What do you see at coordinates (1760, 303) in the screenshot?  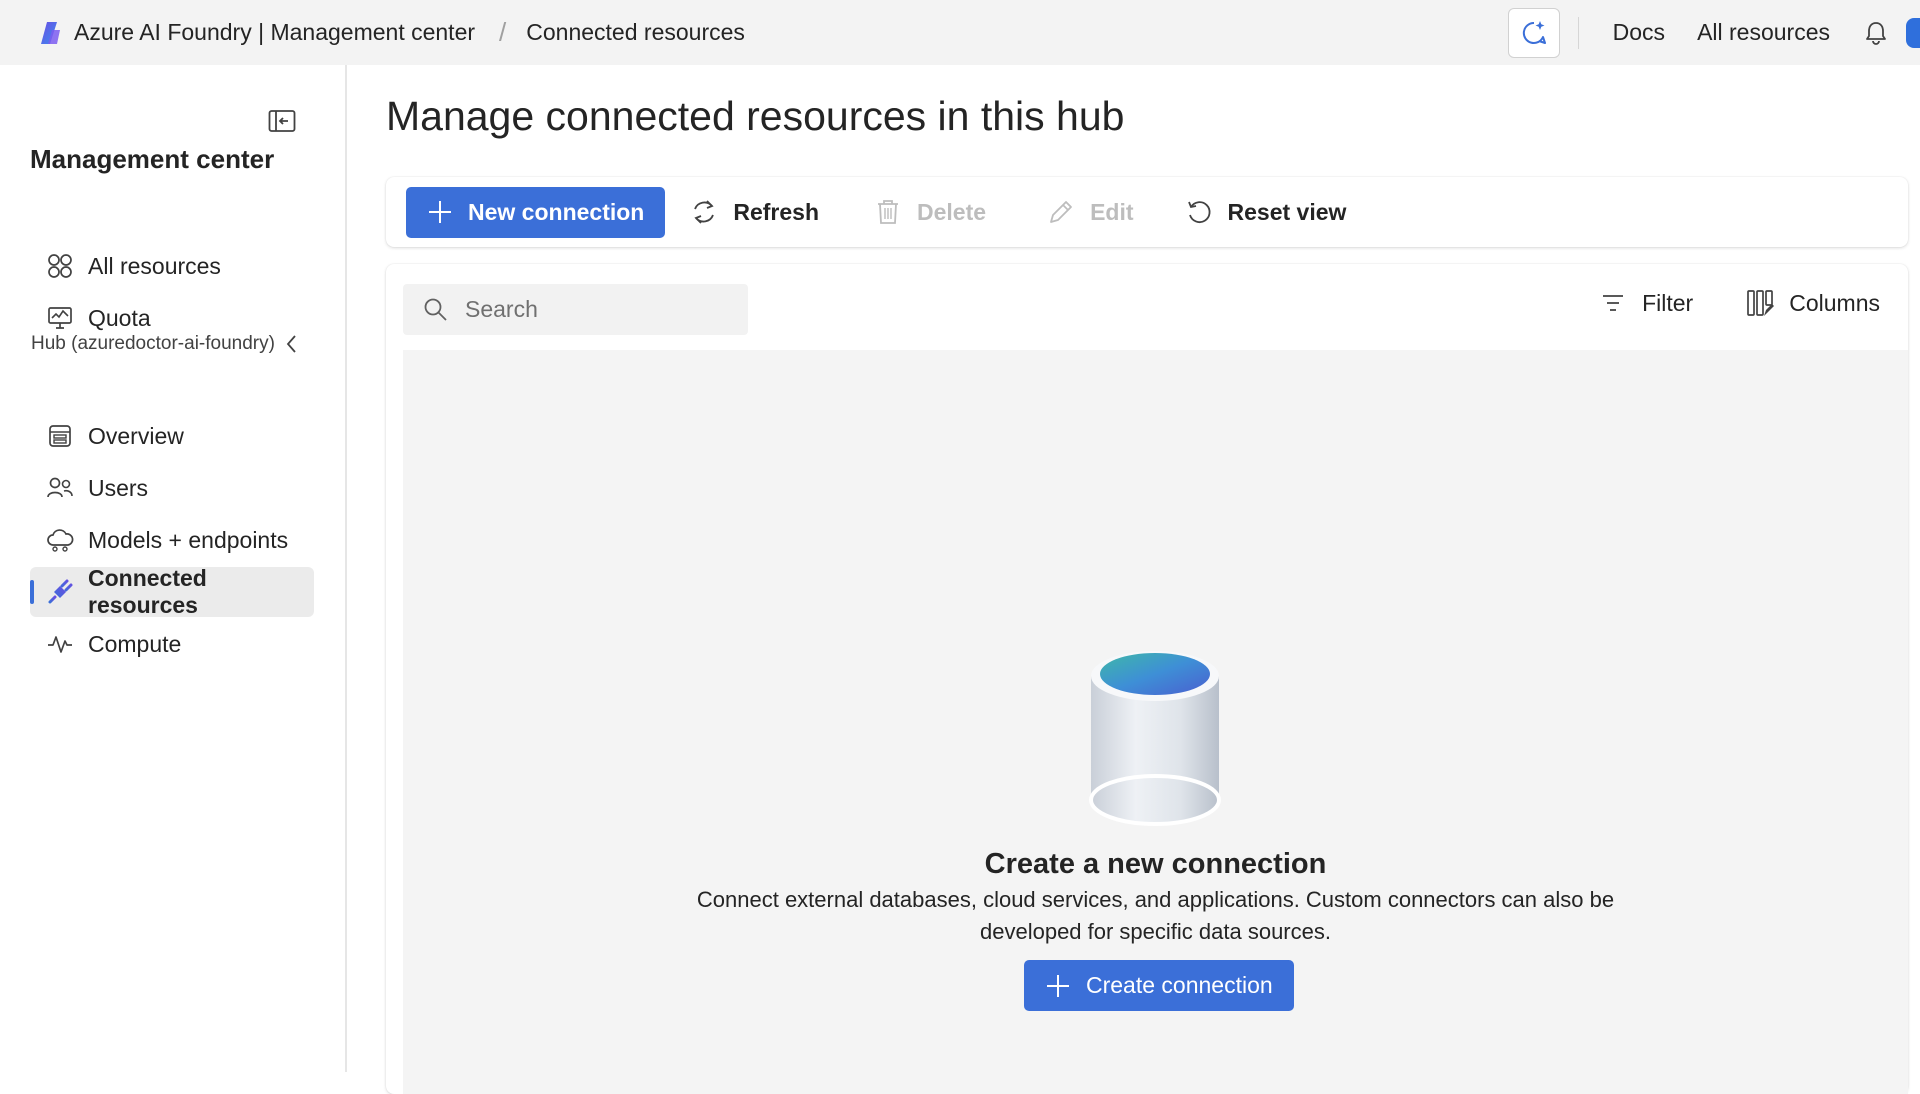 I see `columns-icon` at bounding box center [1760, 303].